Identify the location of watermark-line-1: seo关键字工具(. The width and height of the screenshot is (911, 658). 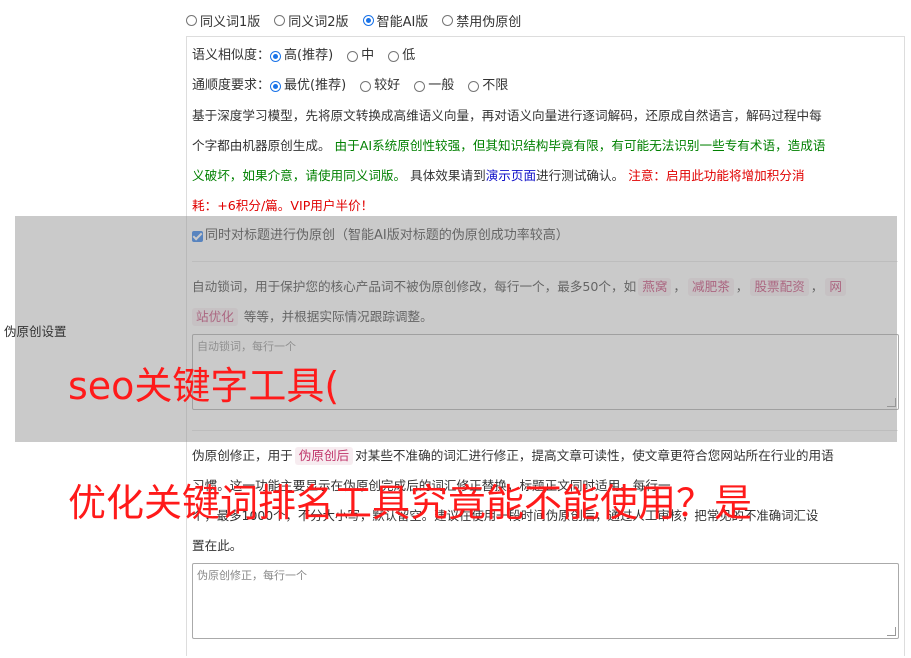
(204, 386).